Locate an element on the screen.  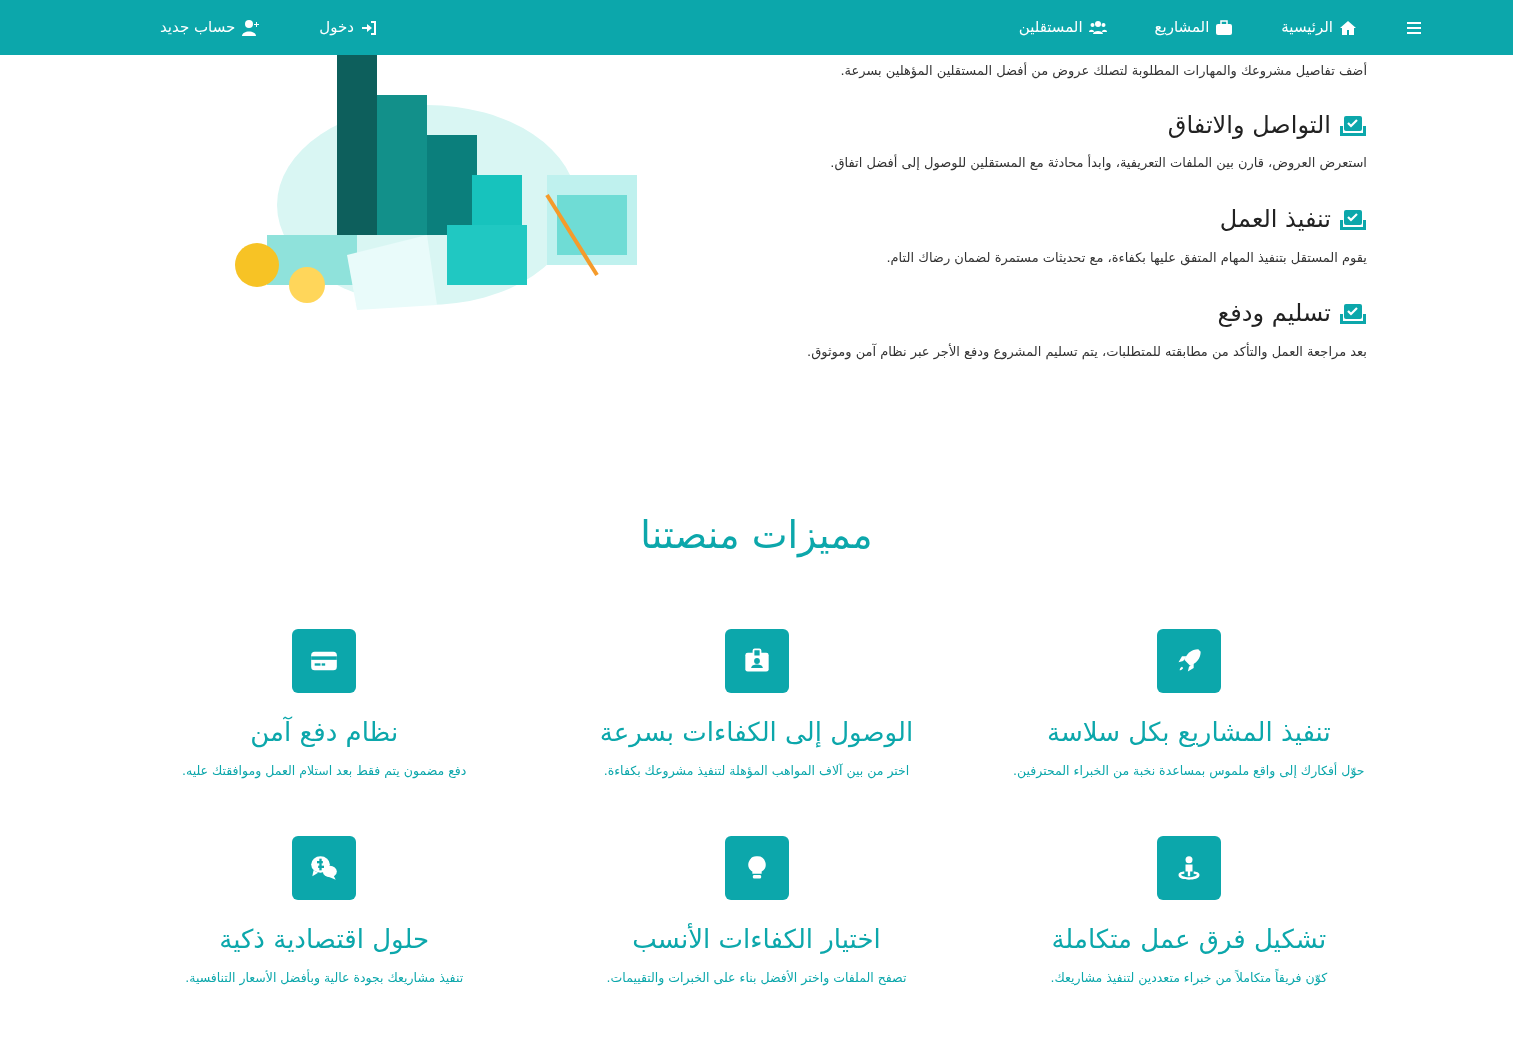
home-icon is located at coordinates (1348, 27).